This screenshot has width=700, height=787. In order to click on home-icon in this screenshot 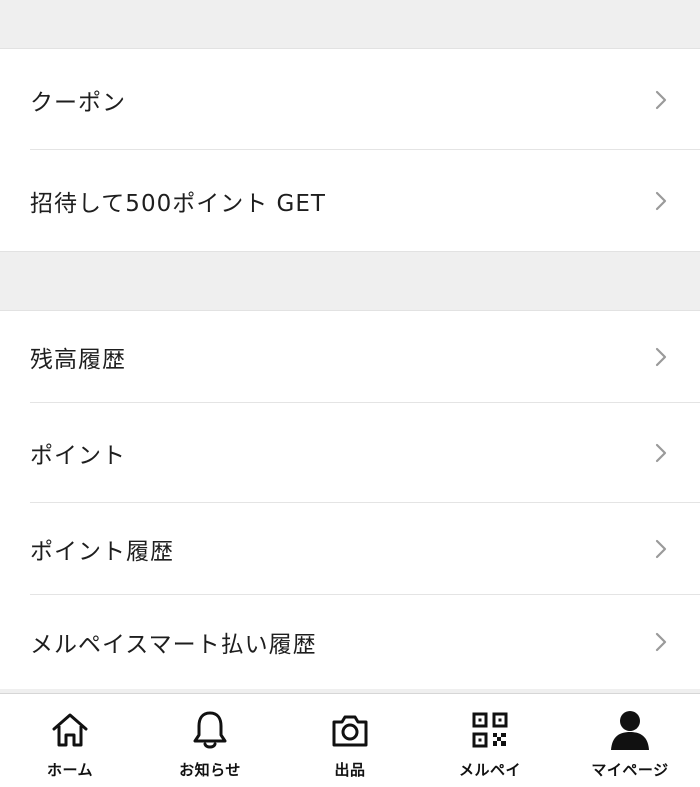, I will do `click(70, 730)`.